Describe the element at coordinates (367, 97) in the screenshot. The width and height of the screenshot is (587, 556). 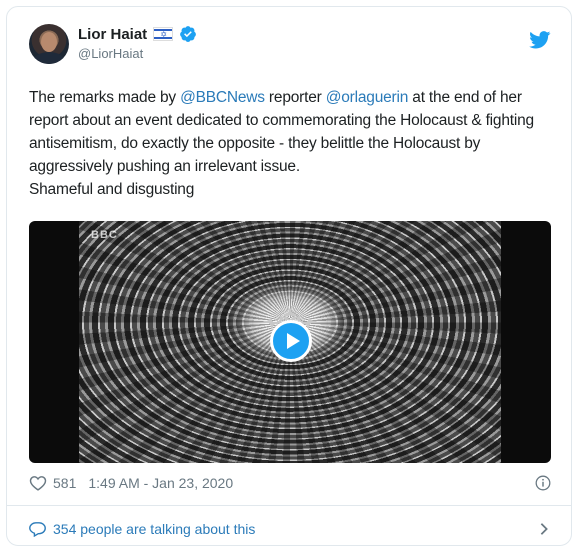
I see `mention-link-orlaguerin: @orlaguerin` at that location.